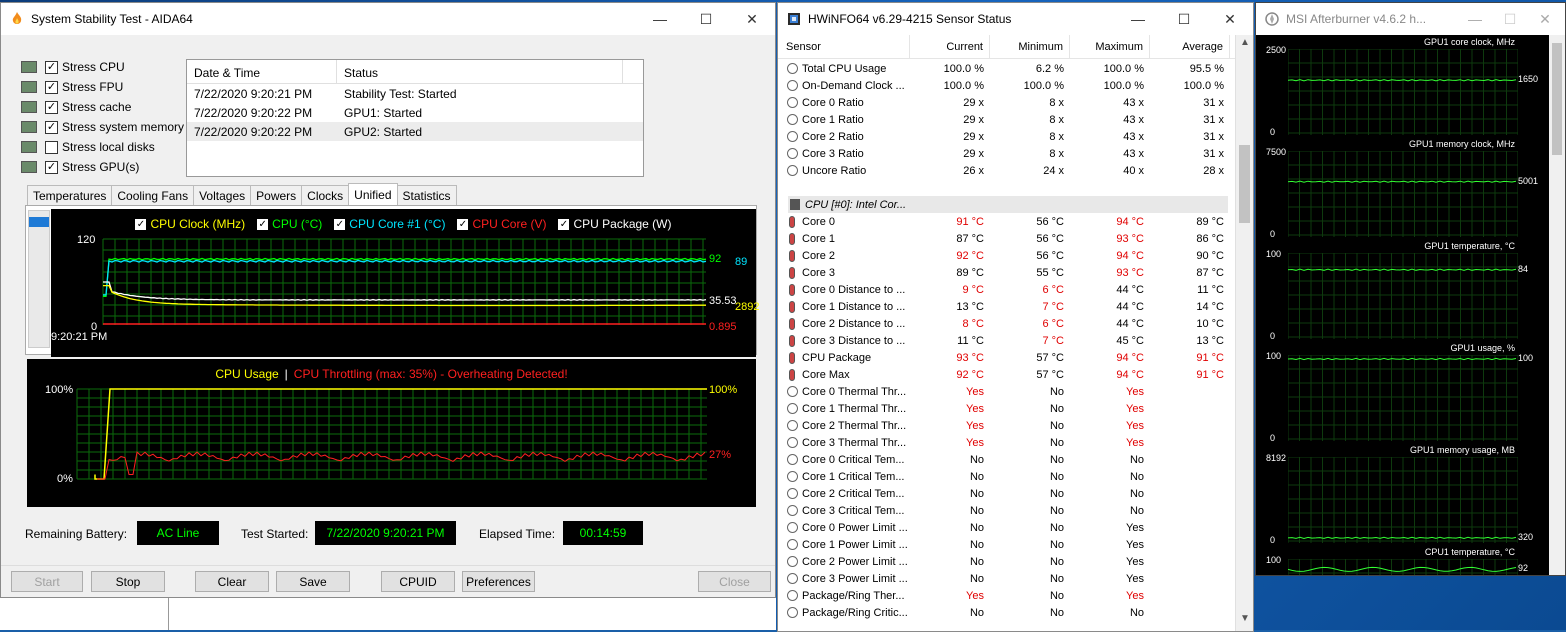  I want to click on sensor-row: Uncore Ratio 26 x 24 x 40 x 28 x, so click(1007, 170).